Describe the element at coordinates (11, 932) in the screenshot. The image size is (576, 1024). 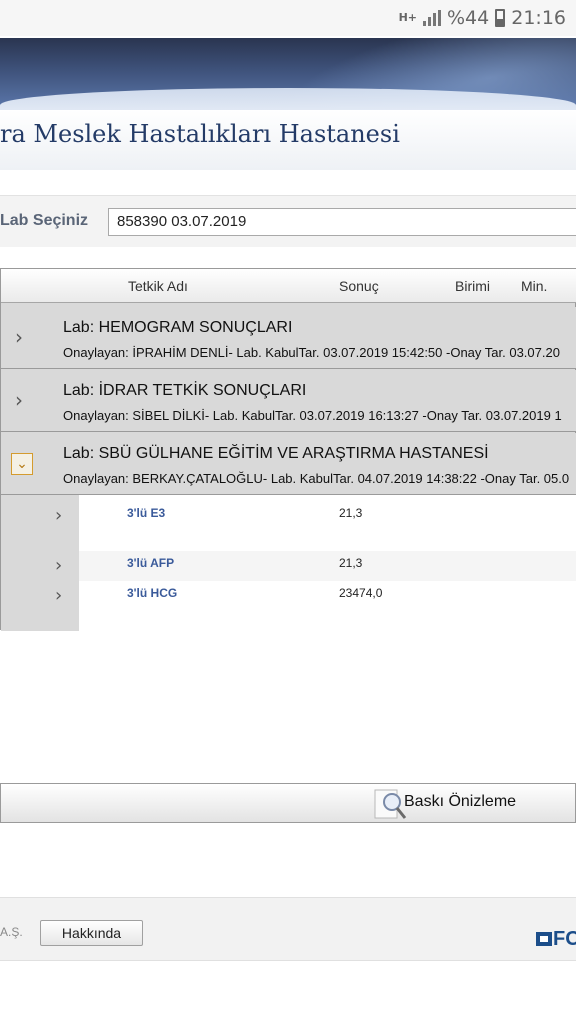
I see `company-suffix: A.Ş.` at that location.